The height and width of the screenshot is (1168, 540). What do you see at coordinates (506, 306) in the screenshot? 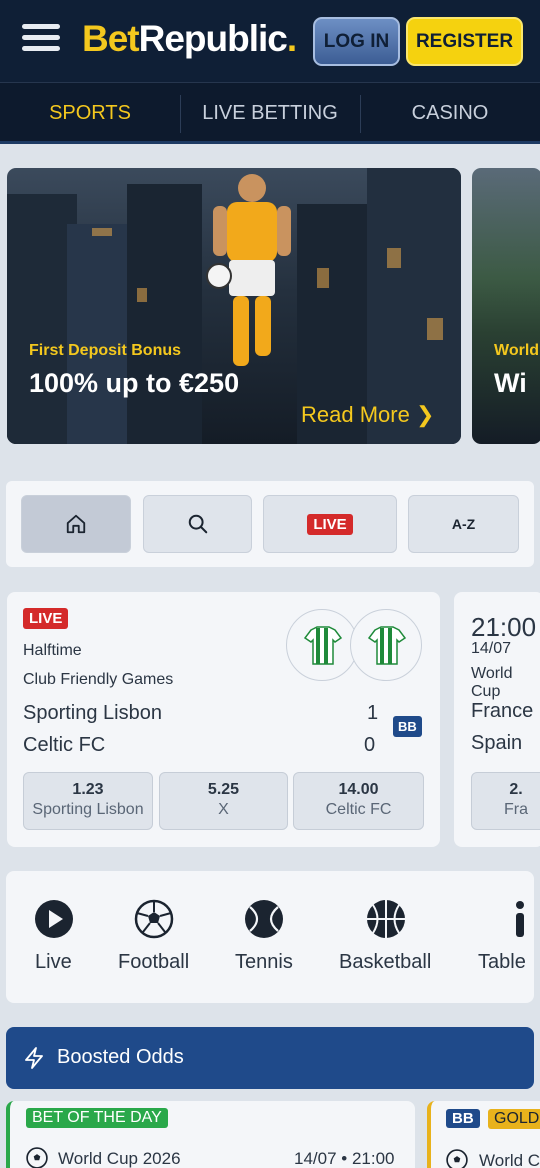
I see `promo-banner-2: World Wi` at bounding box center [506, 306].